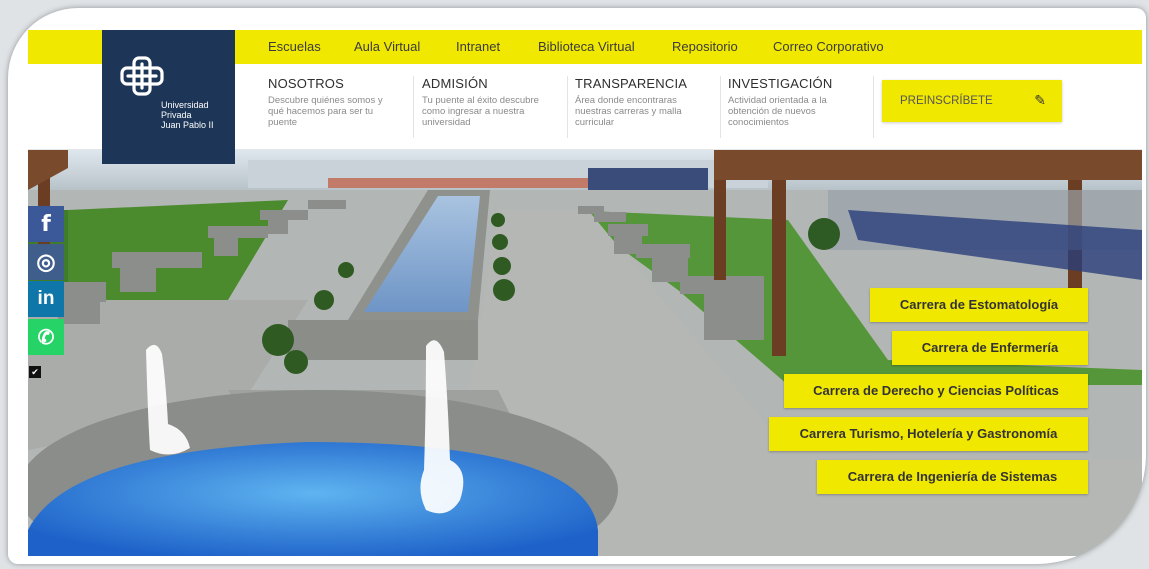 Image resolution: width=1149 pixels, height=569 pixels. Describe the element at coordinates (990, 348) in the screenshot. I see `career-enfermeria-button: Carrera de Enfermería` at that location.